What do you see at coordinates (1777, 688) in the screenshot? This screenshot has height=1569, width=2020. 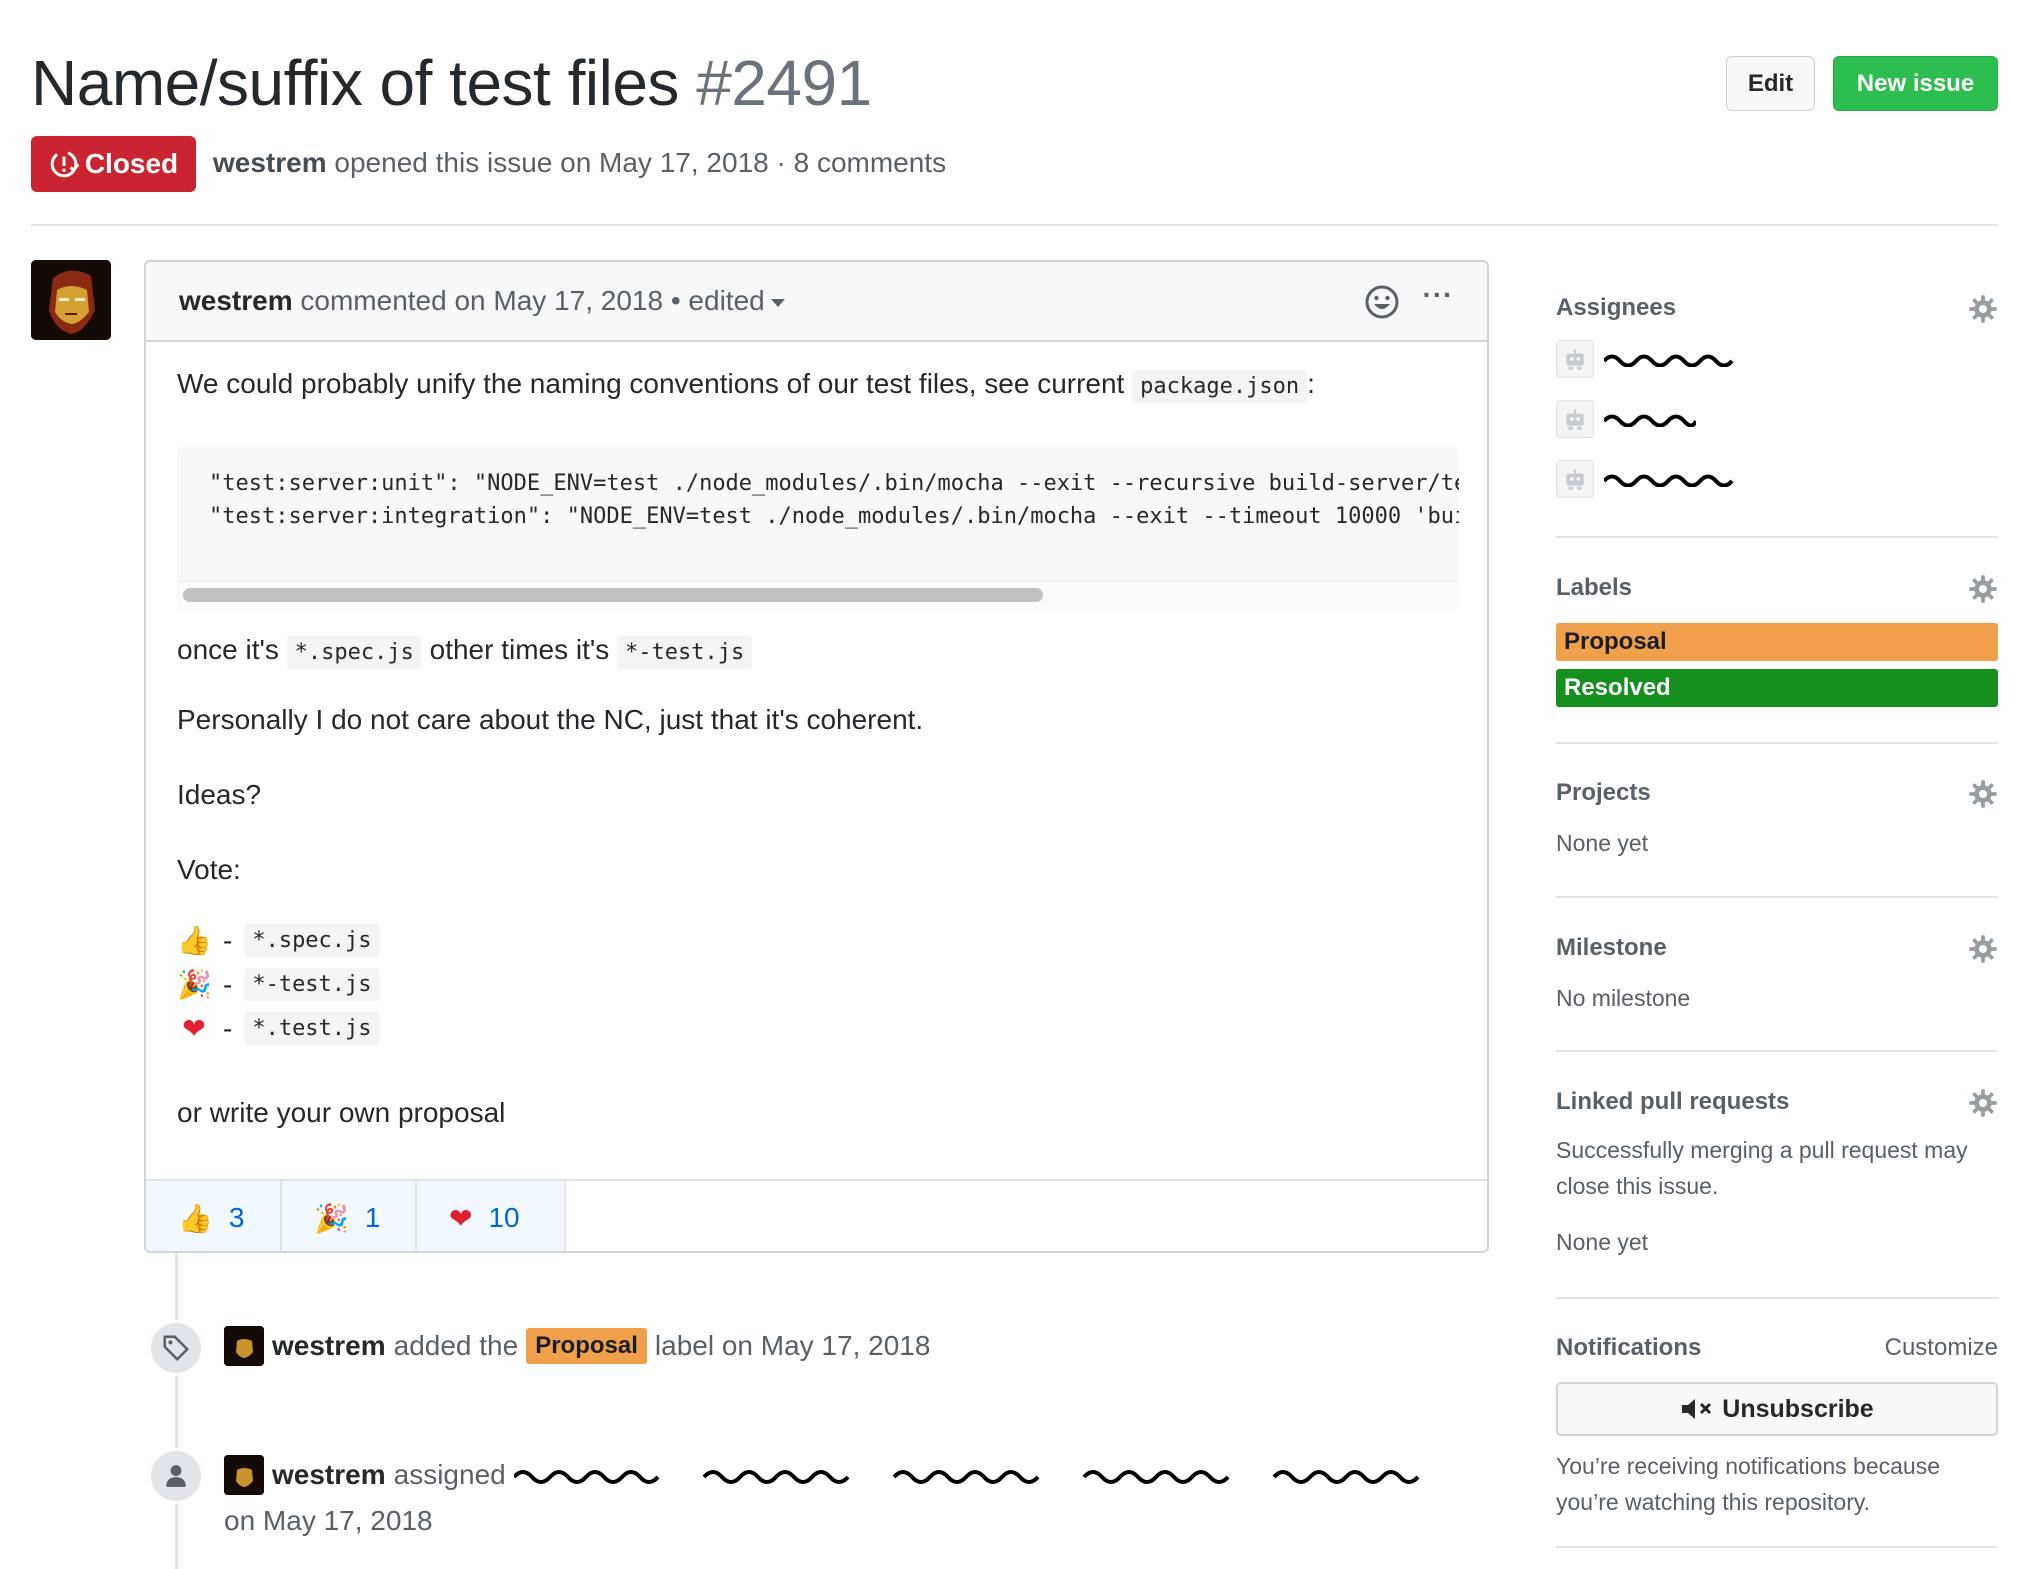 I see `label-resolved: Resolved` at bounding box center [1777, 688].